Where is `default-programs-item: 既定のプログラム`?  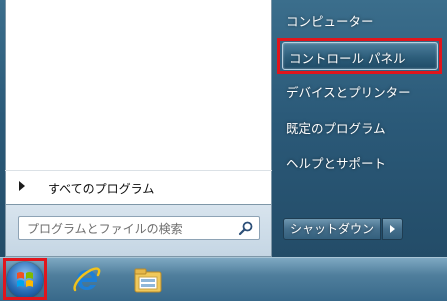 default-programs-item: 既定のプログラム is located at coordinates (336, 127).